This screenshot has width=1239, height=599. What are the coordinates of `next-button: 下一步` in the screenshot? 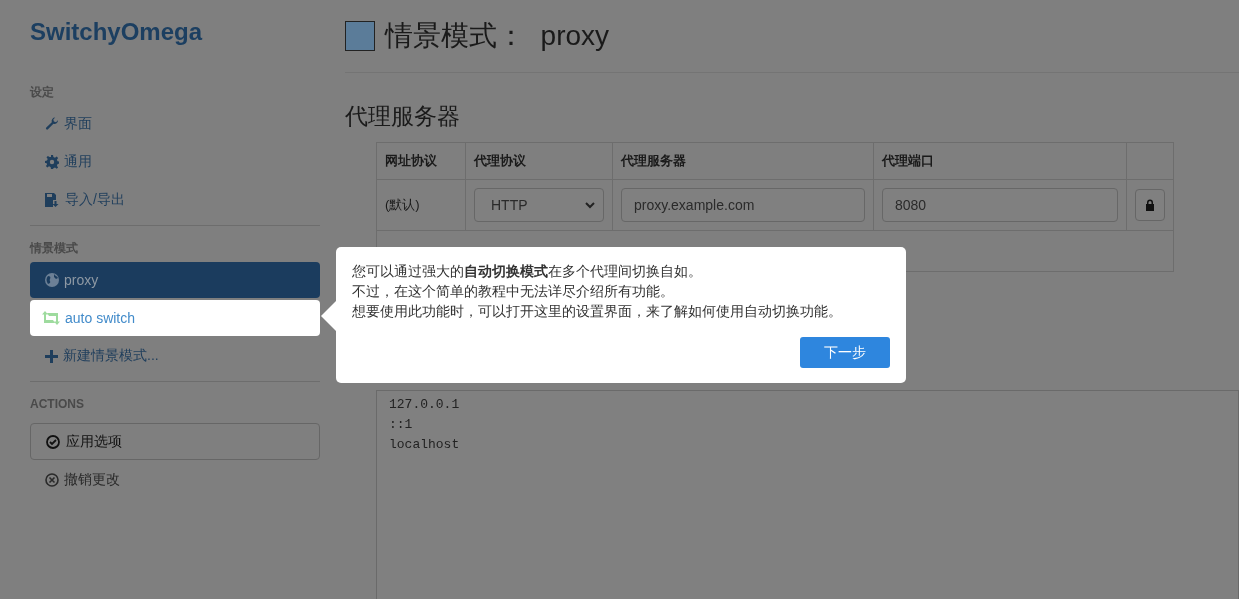 It's located at (845, 352).